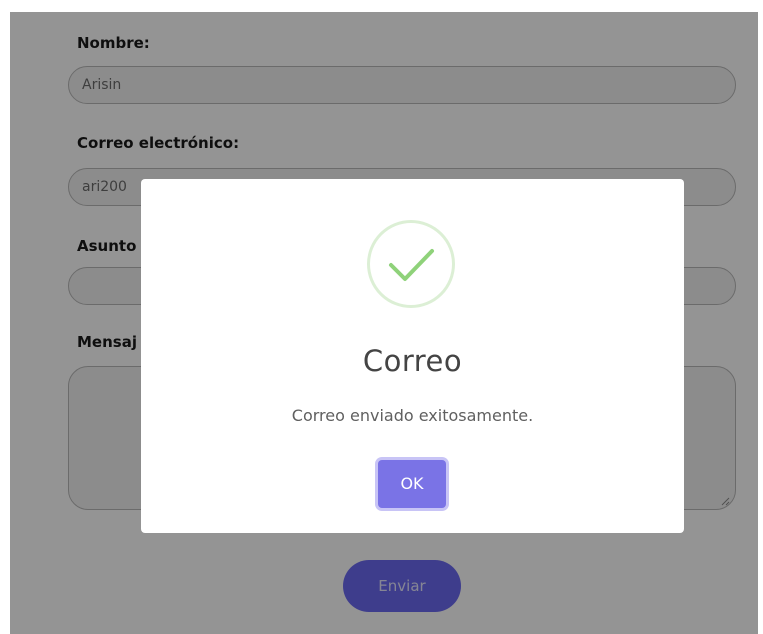 The width and height of the screenshot is (763, 634). What do you see at coordinates (412, 415) in the screenshot?
I see `dialog-message: Correo enviado exitosamente.` at bounding box center [412, 415].